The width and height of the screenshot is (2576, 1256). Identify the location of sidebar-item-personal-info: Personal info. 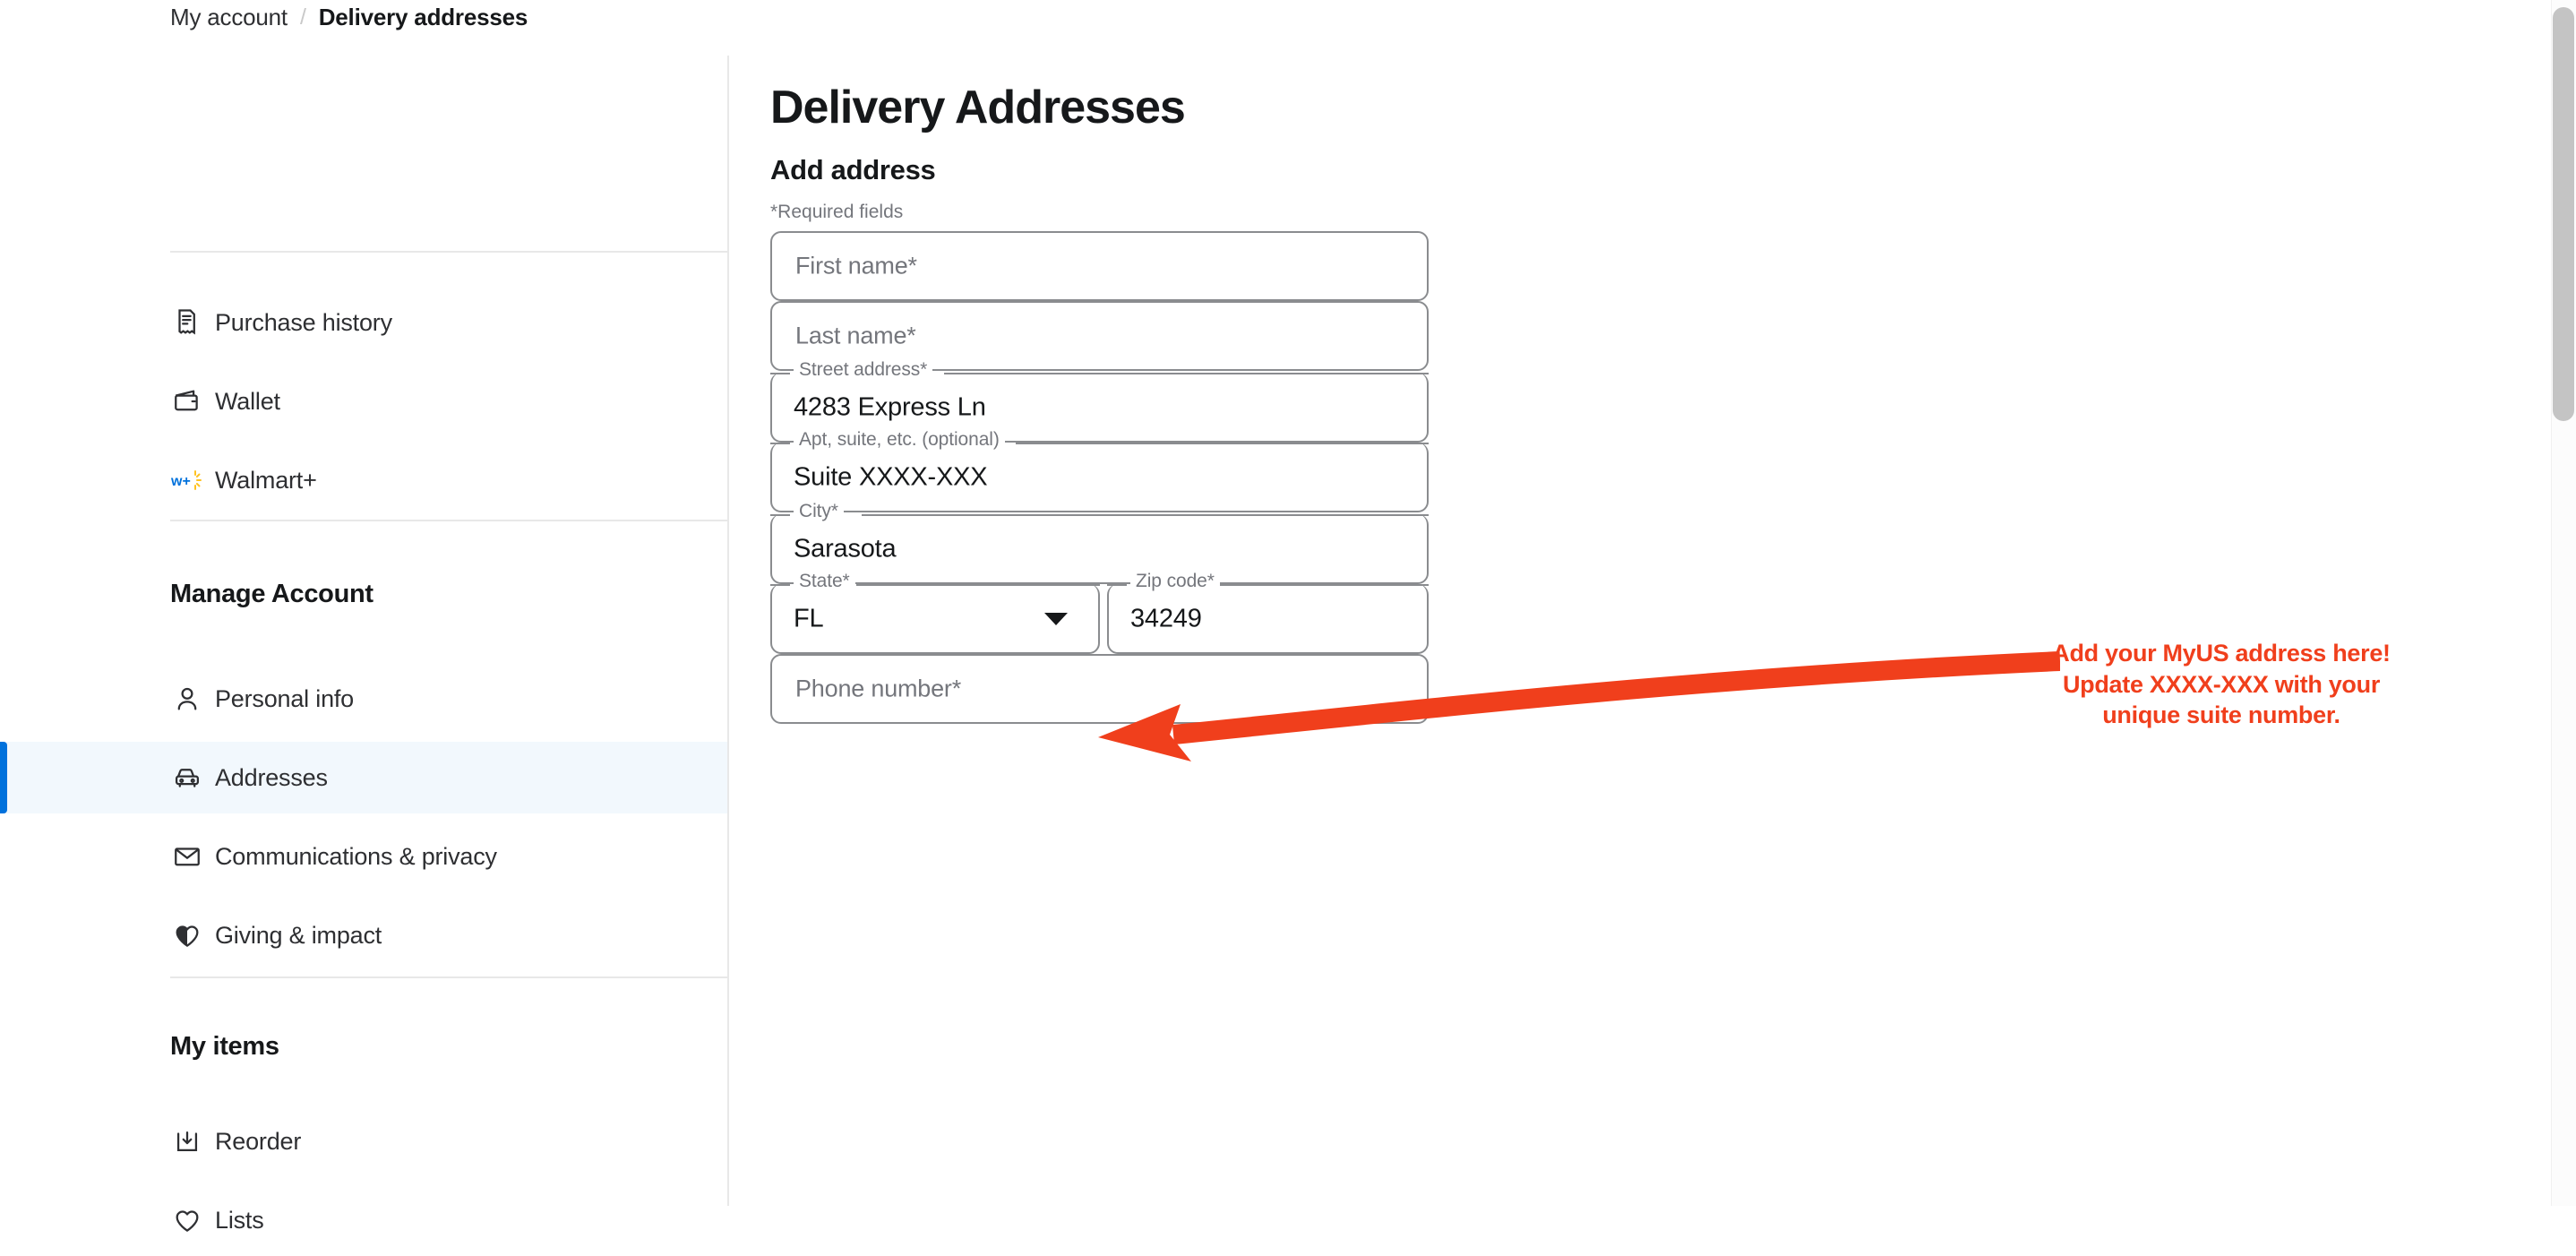
(363, 699).